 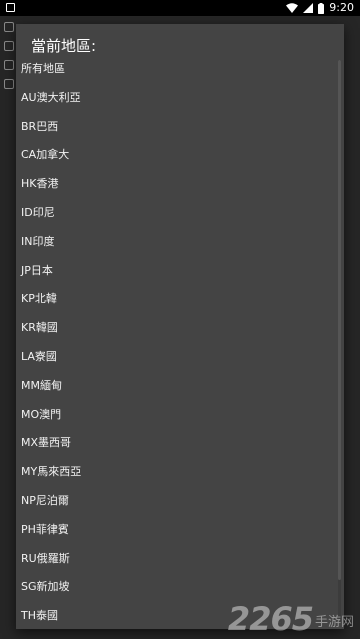 I want to click on region-item-ru: RU俄羅斯, so click(x=177, y=559).